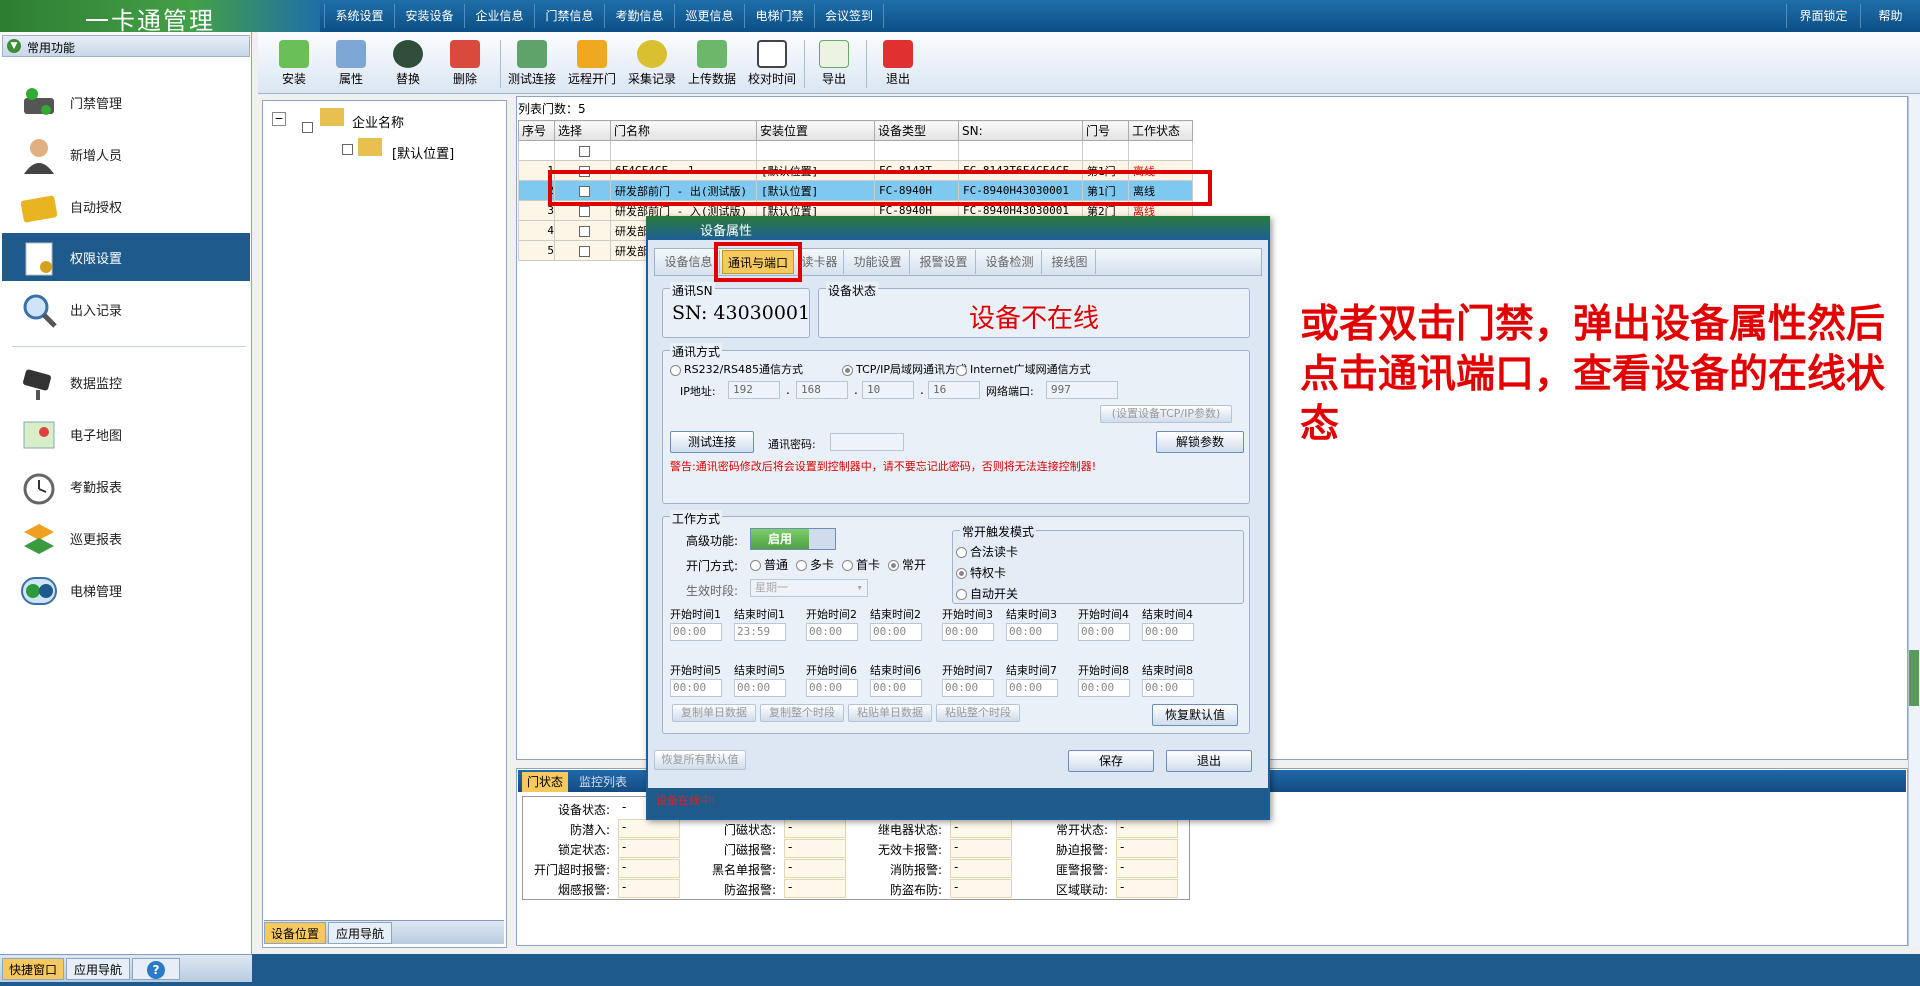  Describe the element at coordinates (867, 442) in the screenshot. I see `password-input` at that location.